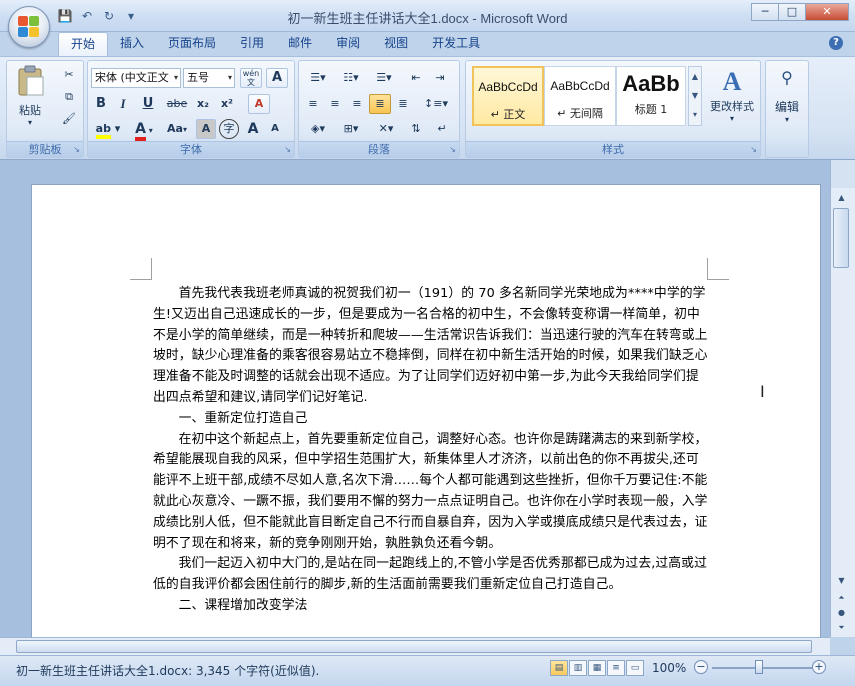 Image resolution: width=855 pixels, height=686 pixels. Describe the element at coordinates (436, 104) in the screenshot. I see `line-spacing-icon: ↕≡▾` at that location.